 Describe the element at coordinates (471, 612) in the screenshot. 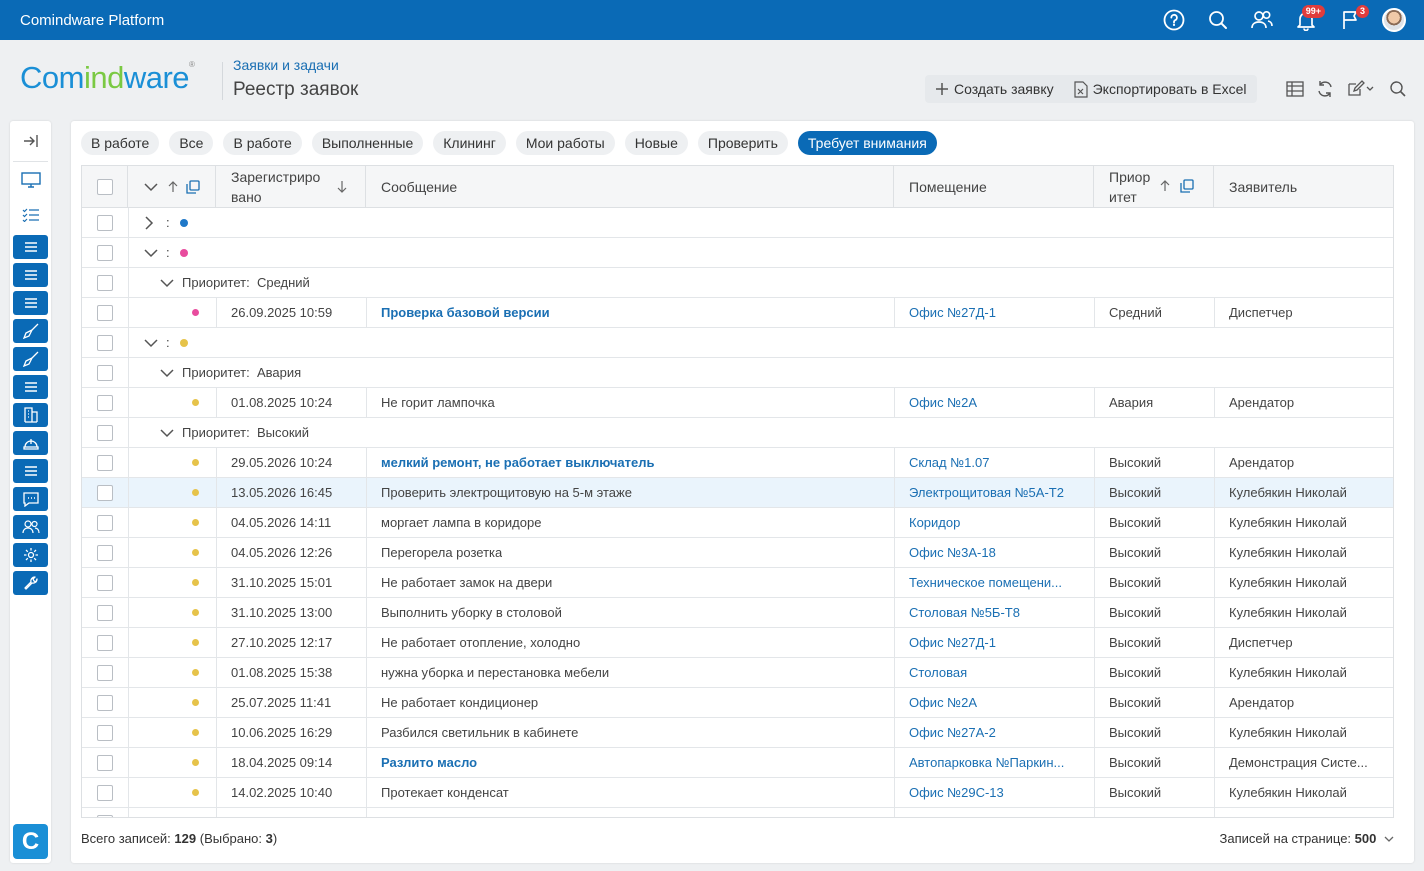

I see `cell-message: Выполнить уборку в столовой` at that location.